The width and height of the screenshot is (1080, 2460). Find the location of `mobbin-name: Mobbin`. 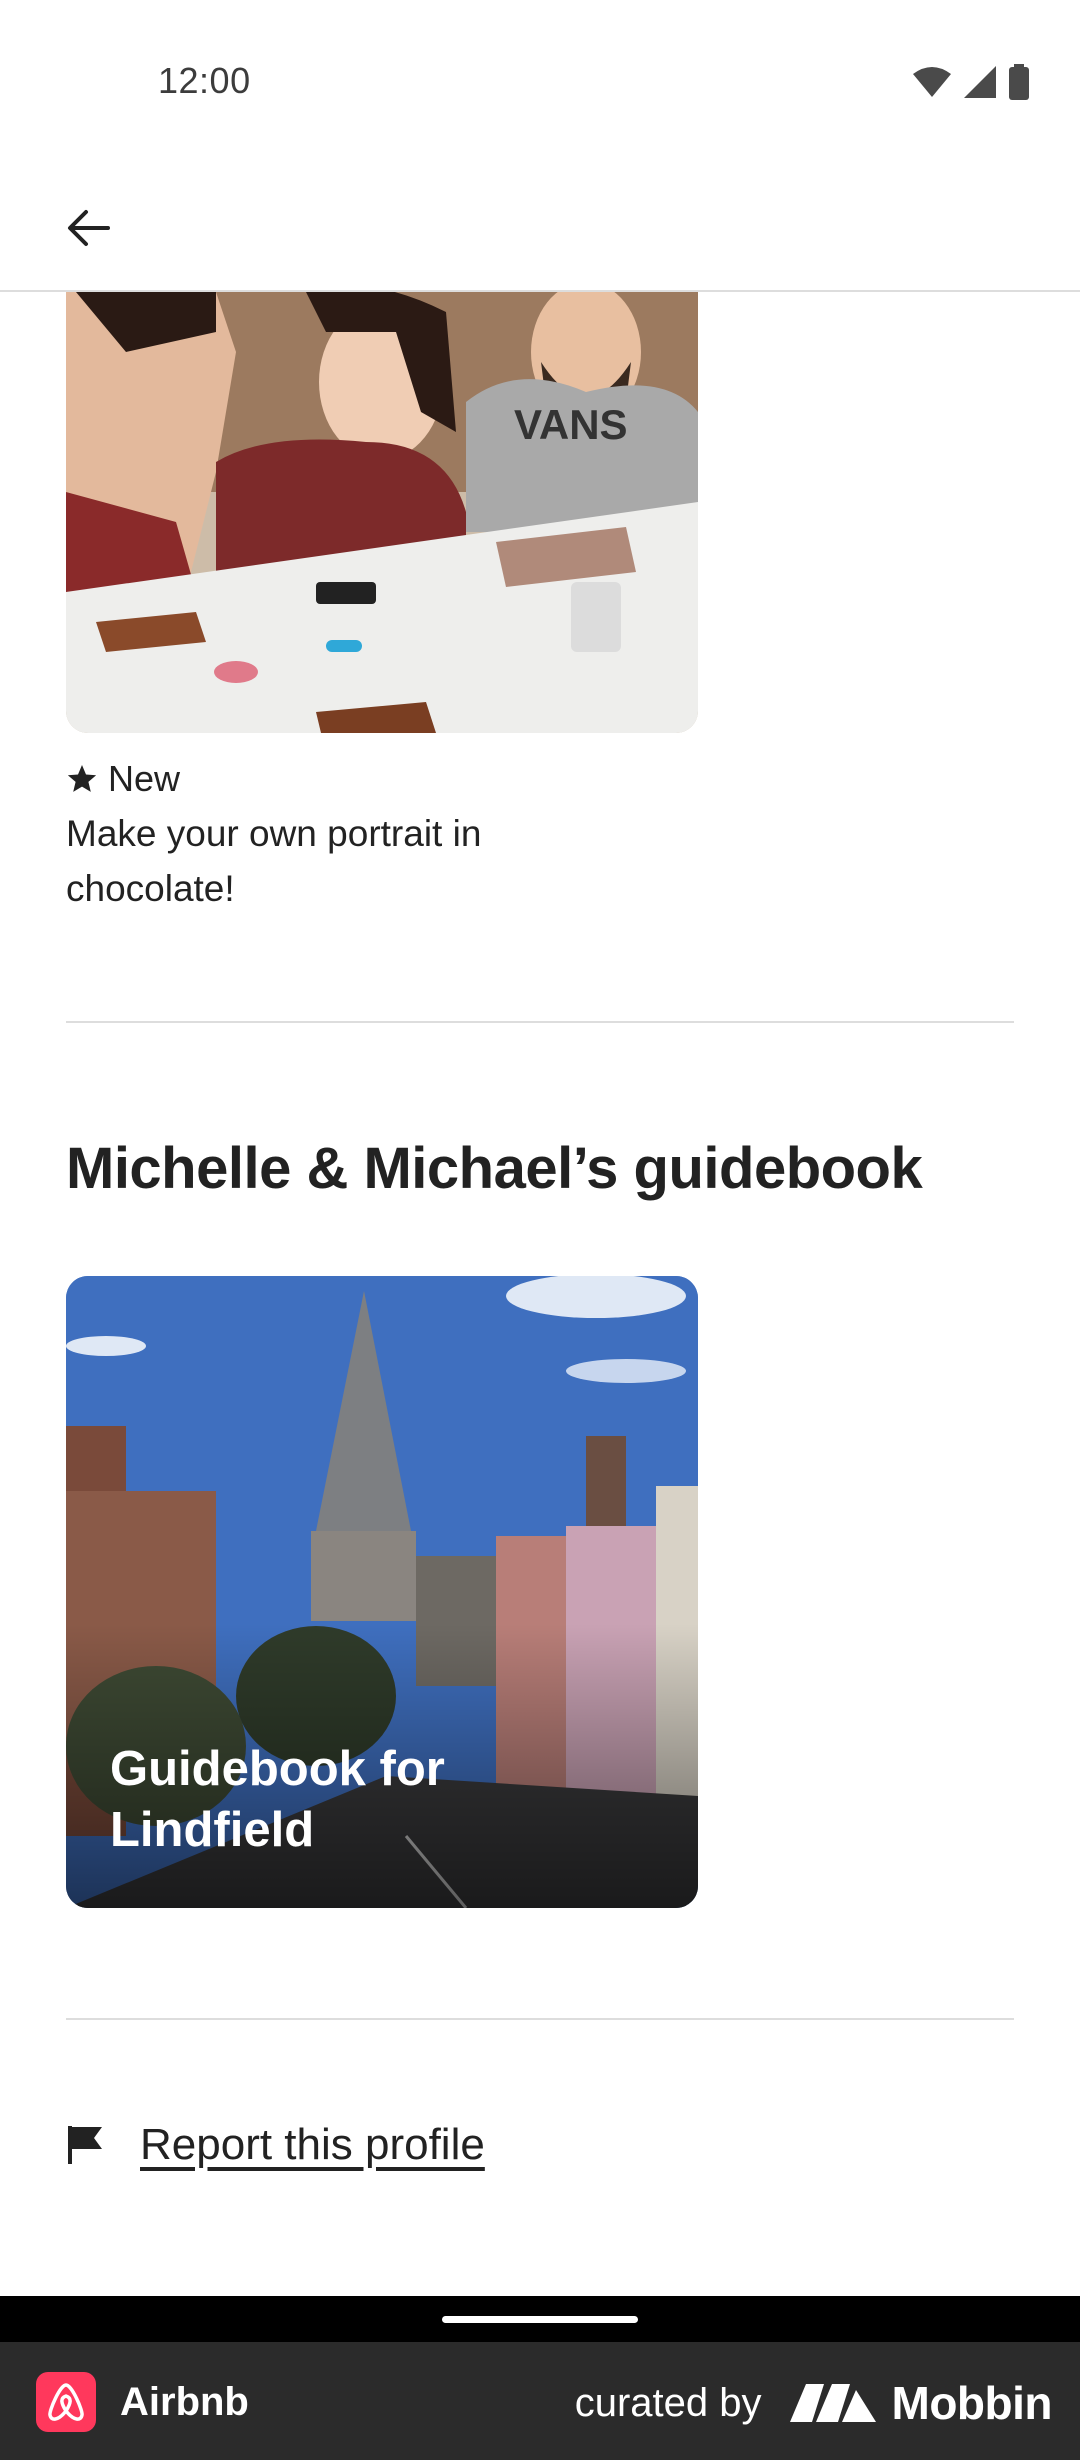

mobbin-name: Mobbin is located at coordinates (972, 2403).